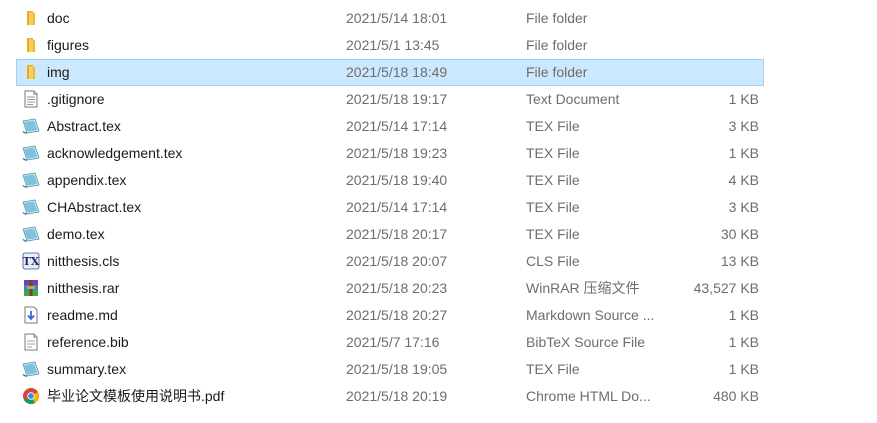 This screenshot has height=423, width=877. Describe the element at coordinates (393, 45) in the screenshot. I see `file-date-modified: 2021/5/1 13:45` at that location.